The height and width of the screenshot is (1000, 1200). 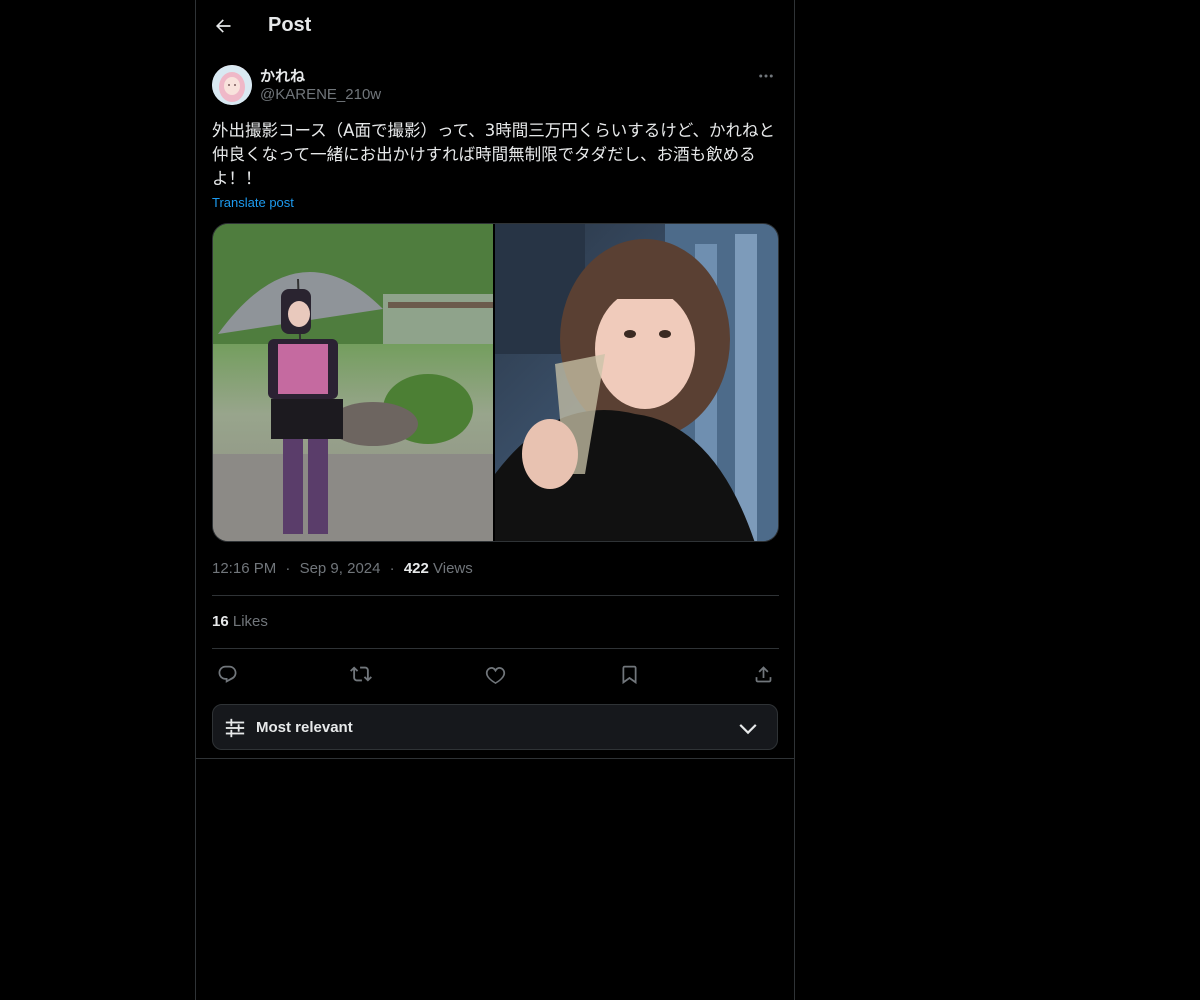 I want to click on bookmark-button, so click(x=629, y=674).